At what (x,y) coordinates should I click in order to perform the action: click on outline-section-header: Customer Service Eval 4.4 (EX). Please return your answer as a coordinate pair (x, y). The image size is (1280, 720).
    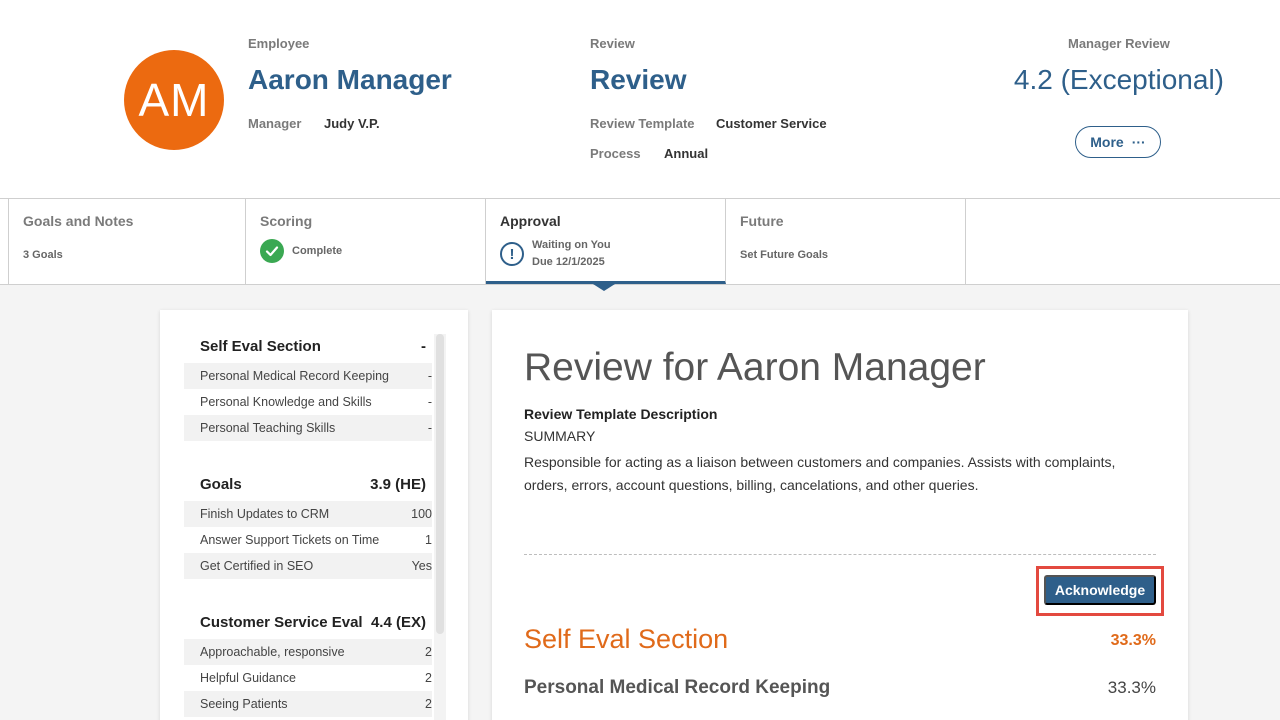
    Looking at the image, I should click on (313, 622).